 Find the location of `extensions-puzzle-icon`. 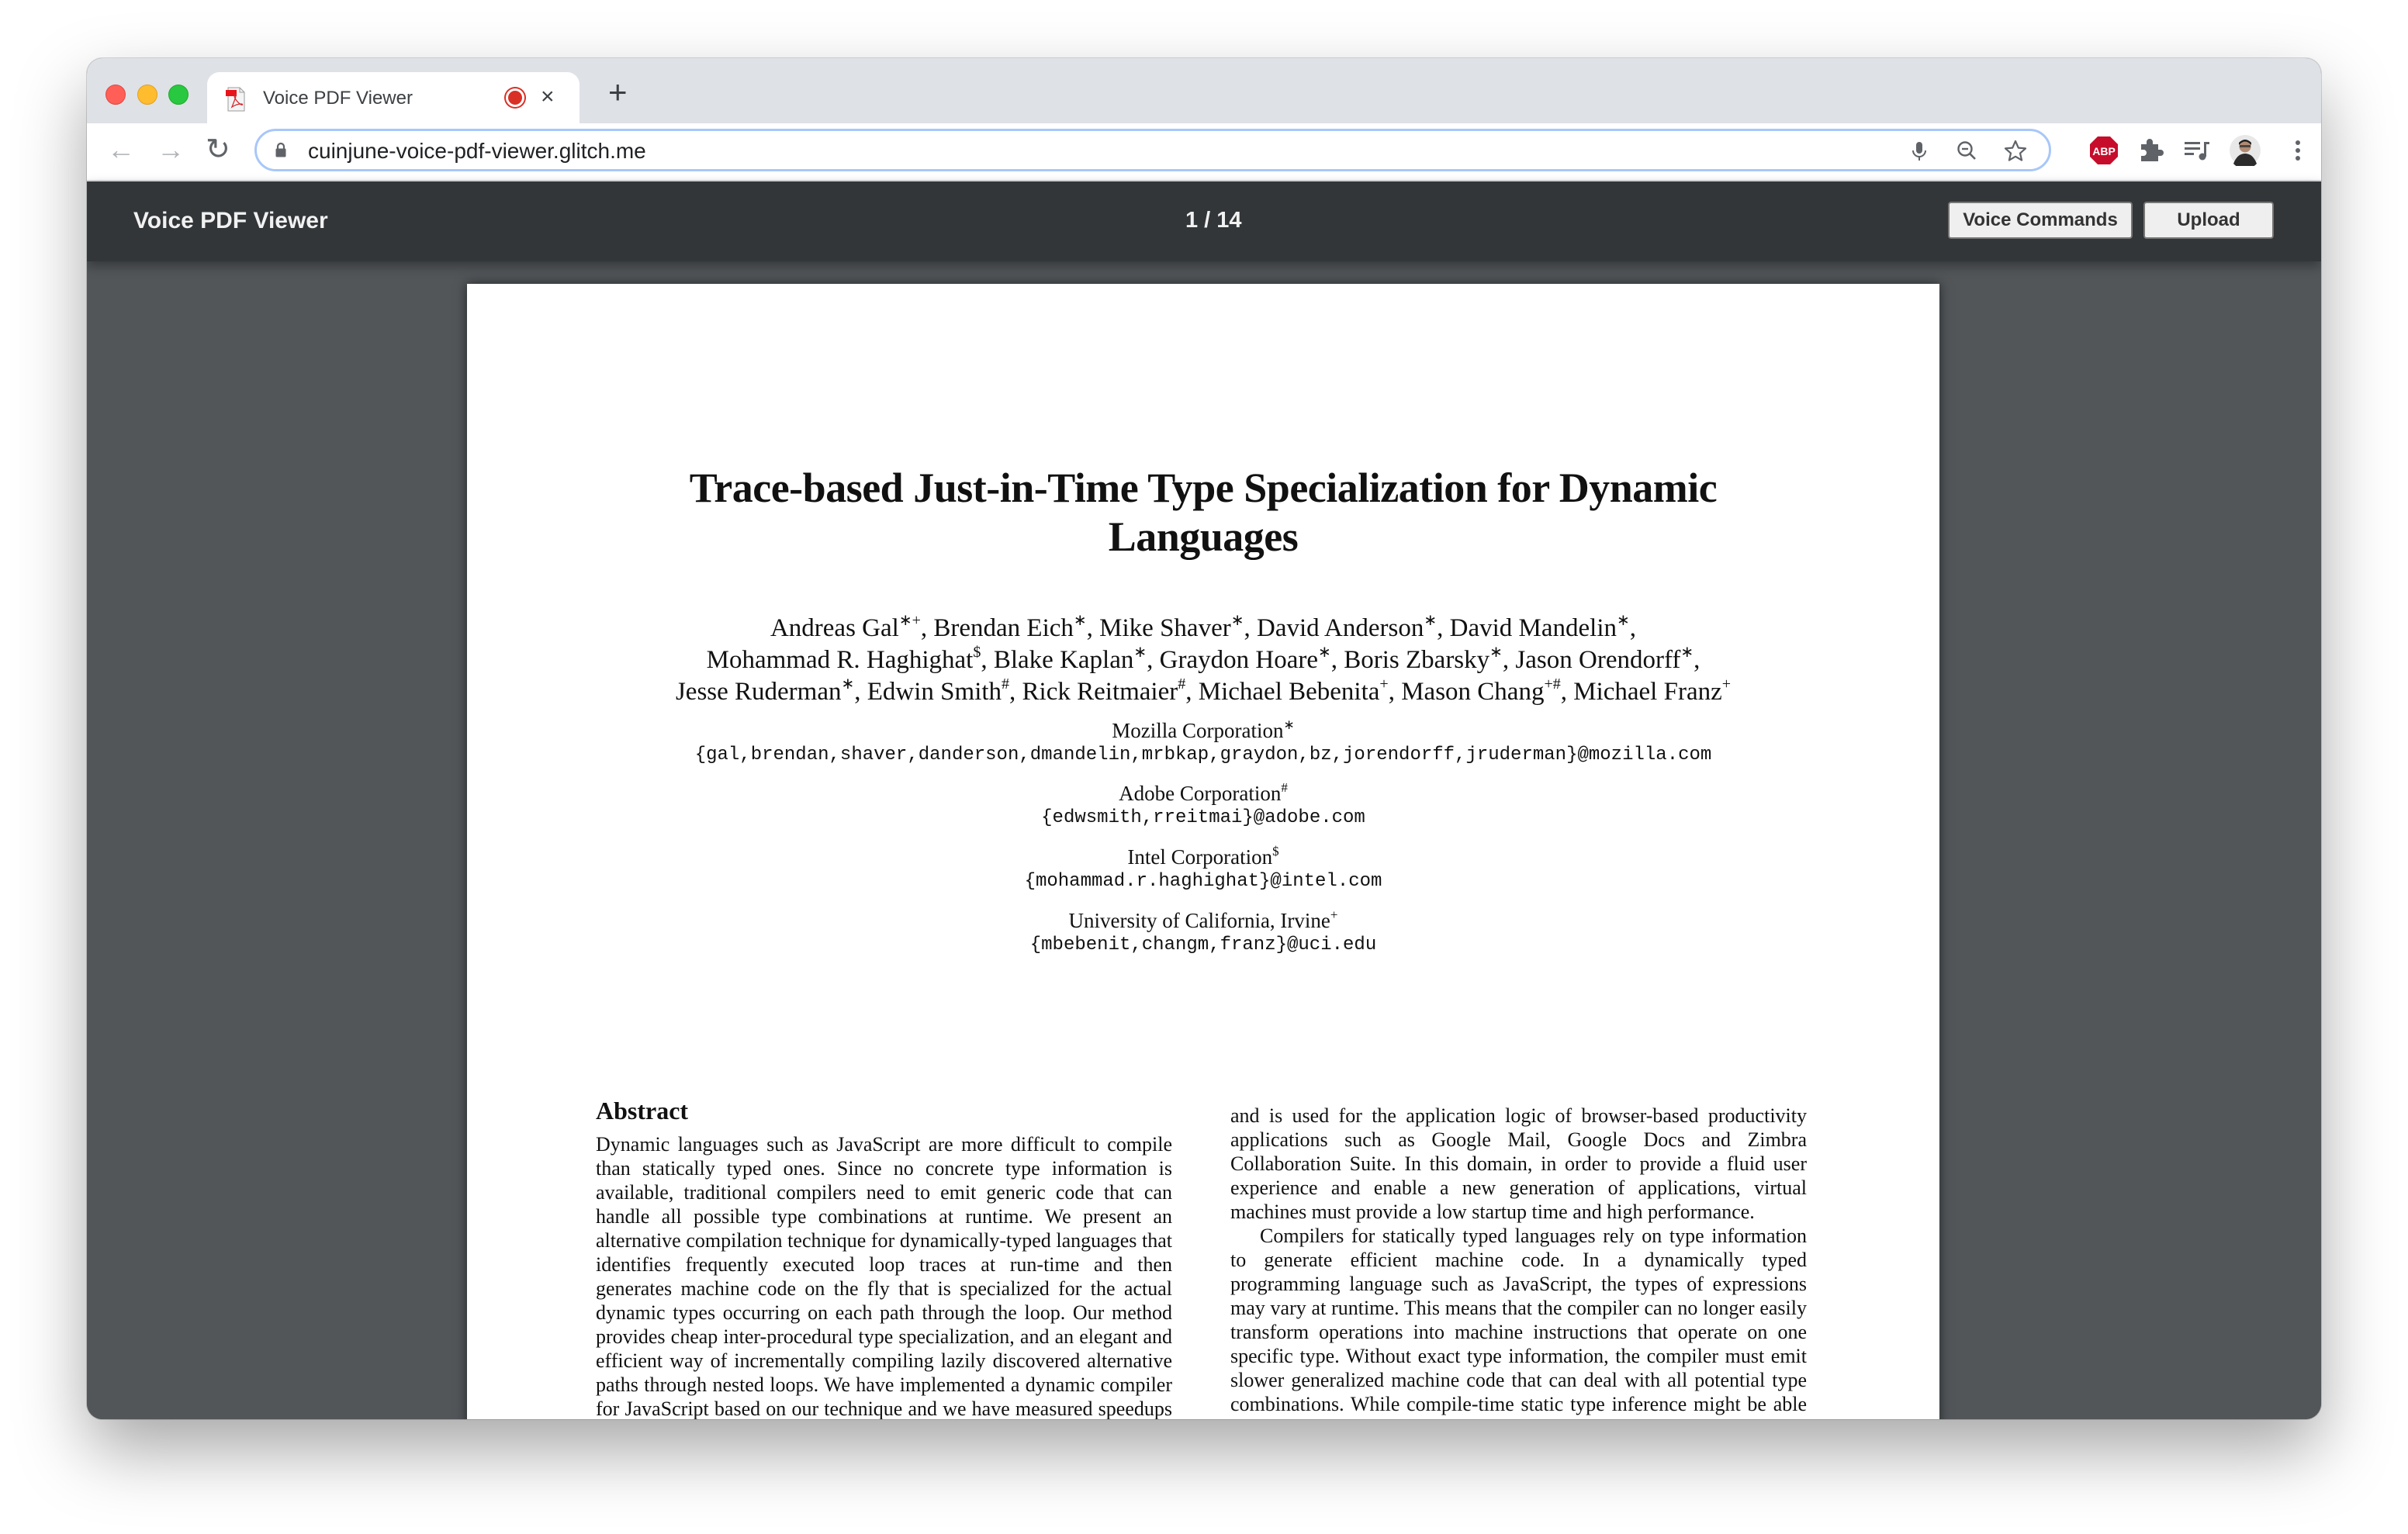

extensions-puzzle-icon is located at coordinates (2150, 150).